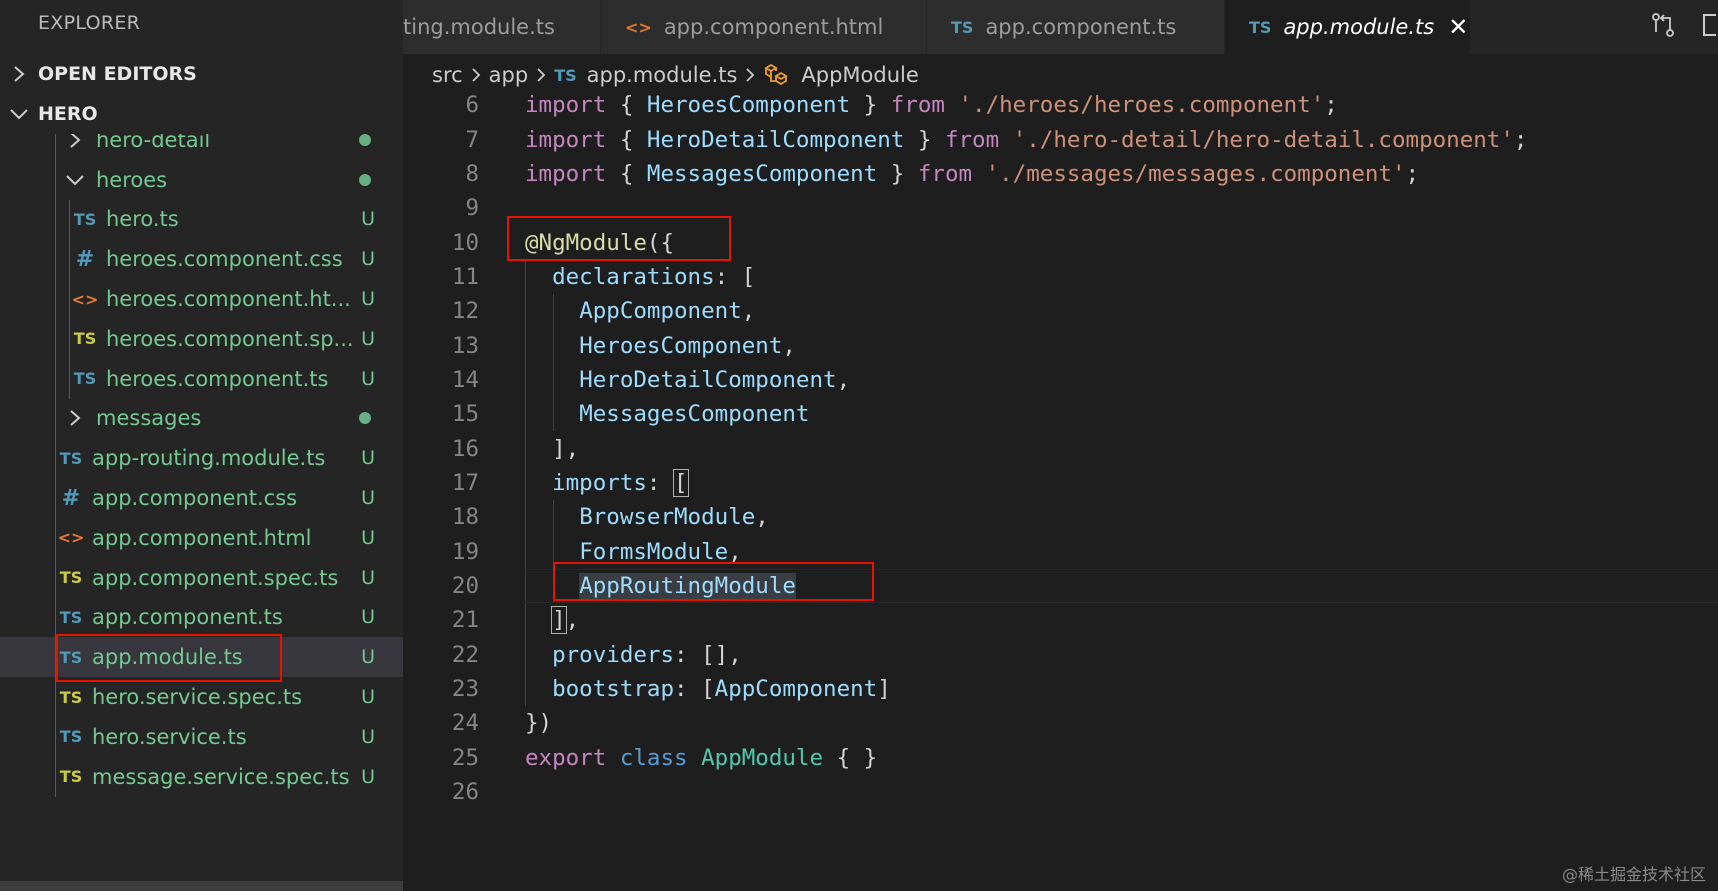 Image resolution: width=1718 pixels, height=891 pixels. Describe the element at coordinates (476, 75) in the screenshot. I see `chevron-right-icon` at that location.